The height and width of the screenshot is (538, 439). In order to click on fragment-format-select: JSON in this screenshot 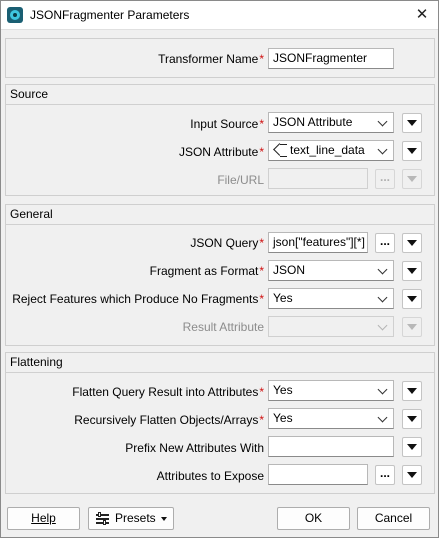, I will do `click(331, 270)`.